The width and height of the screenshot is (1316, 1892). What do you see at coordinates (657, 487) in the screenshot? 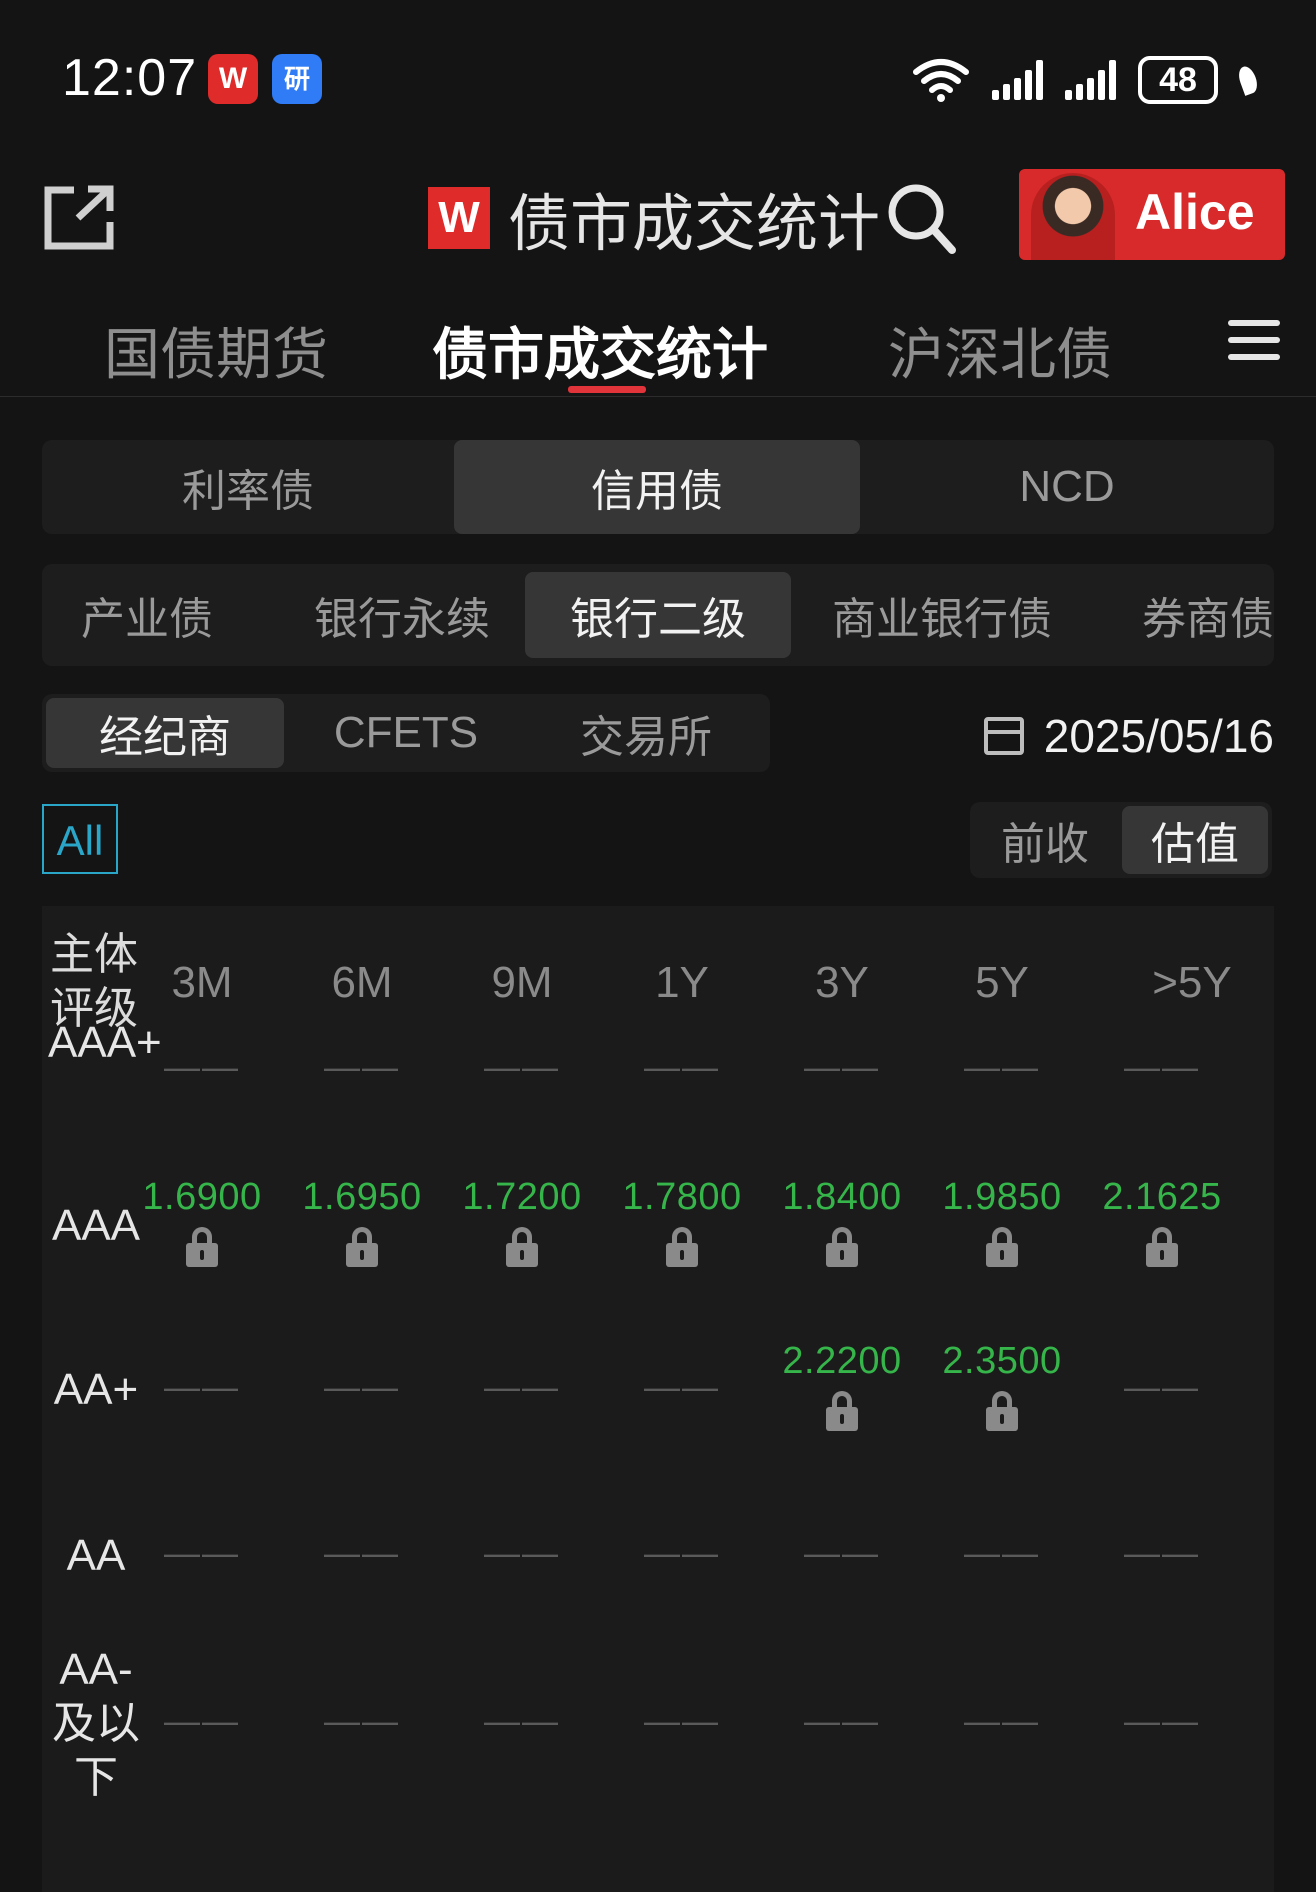
I see `segment-credit-bonds: 信用债` at bounding box center [657, 487].